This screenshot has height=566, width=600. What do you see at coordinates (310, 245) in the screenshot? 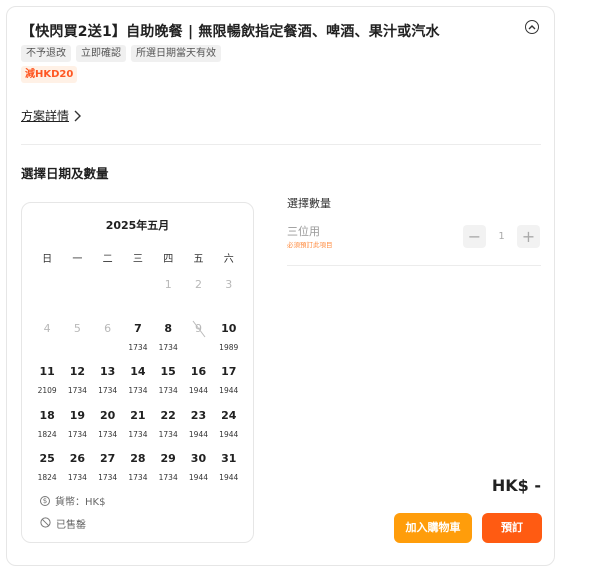
I see `quantity-required-note: 必須預訂此項目` at bounding box center [310, 245].